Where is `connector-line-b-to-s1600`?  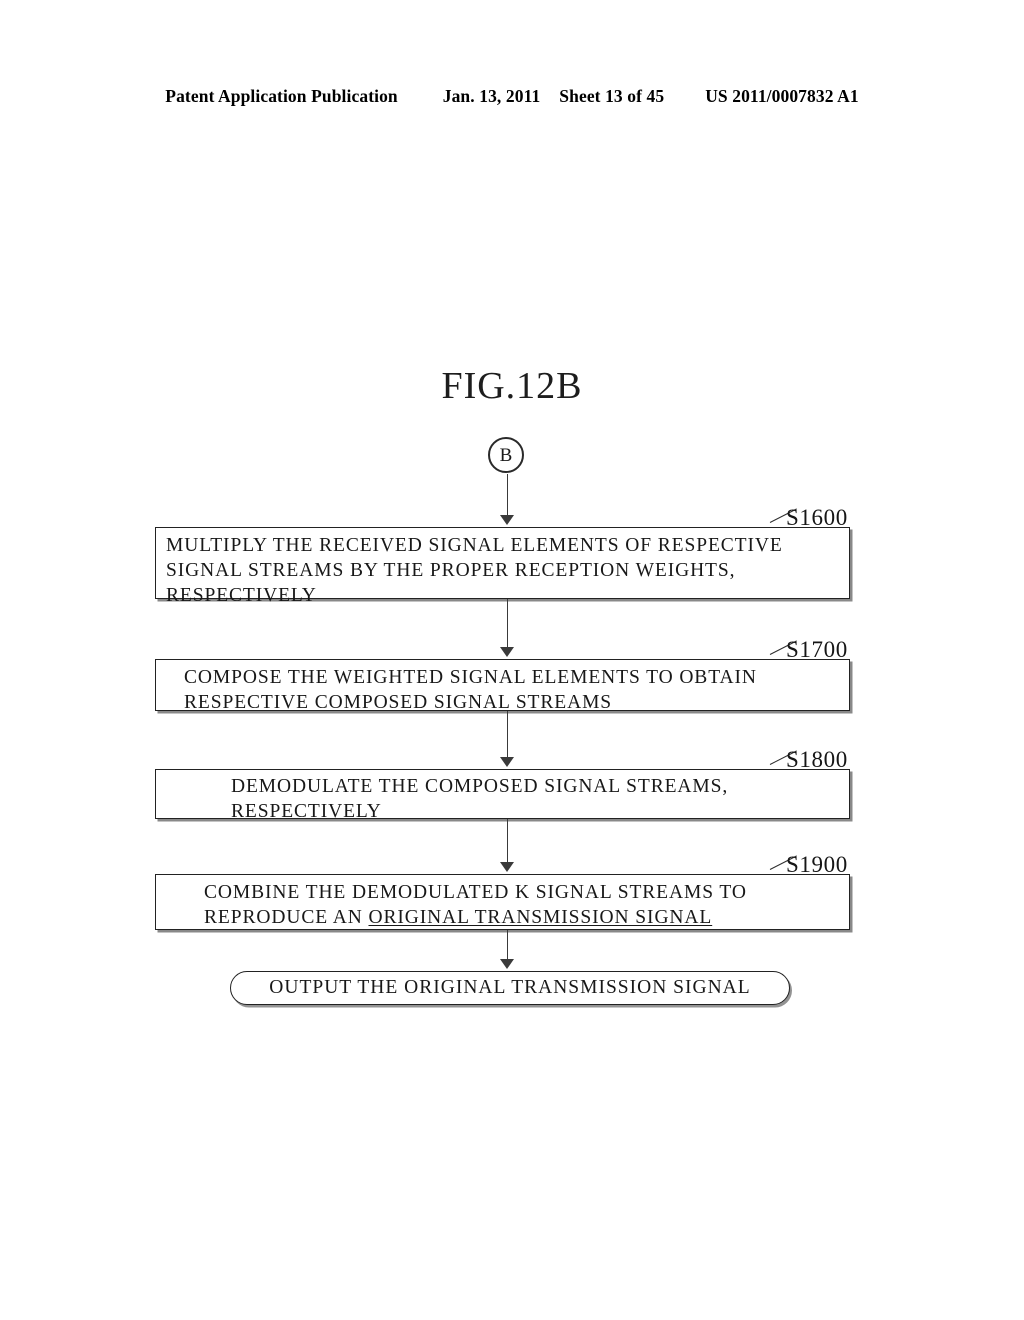
connector-line-b-to-s1600 is located at coordinates (507, 495).